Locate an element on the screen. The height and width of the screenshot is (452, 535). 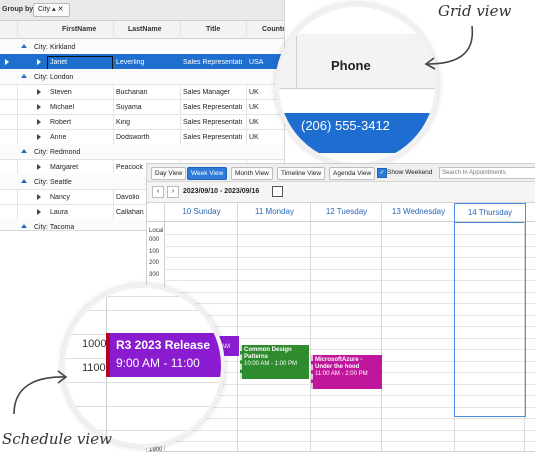
appointment-time: 9:00 AM - 11:00 is located at coordinates (158, 363).